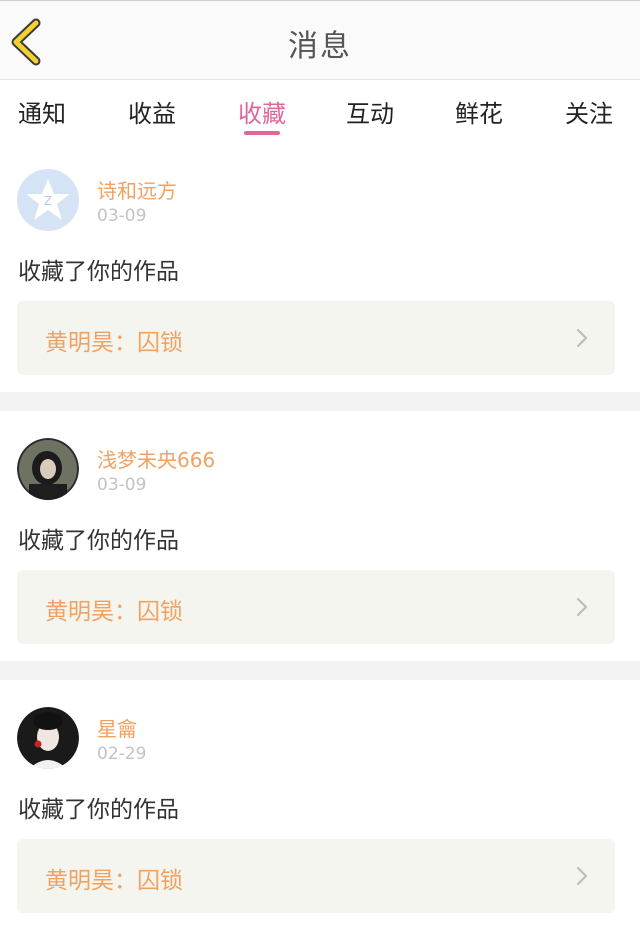 The width and height of the screenshot is (640, 930). I want to click on top-bar: 消息, so click(320, 40).